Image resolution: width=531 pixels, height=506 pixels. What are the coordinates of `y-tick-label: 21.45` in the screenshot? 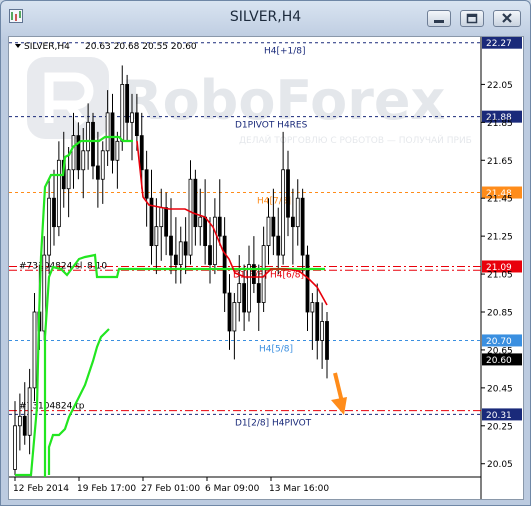 It's located at (500, 200).